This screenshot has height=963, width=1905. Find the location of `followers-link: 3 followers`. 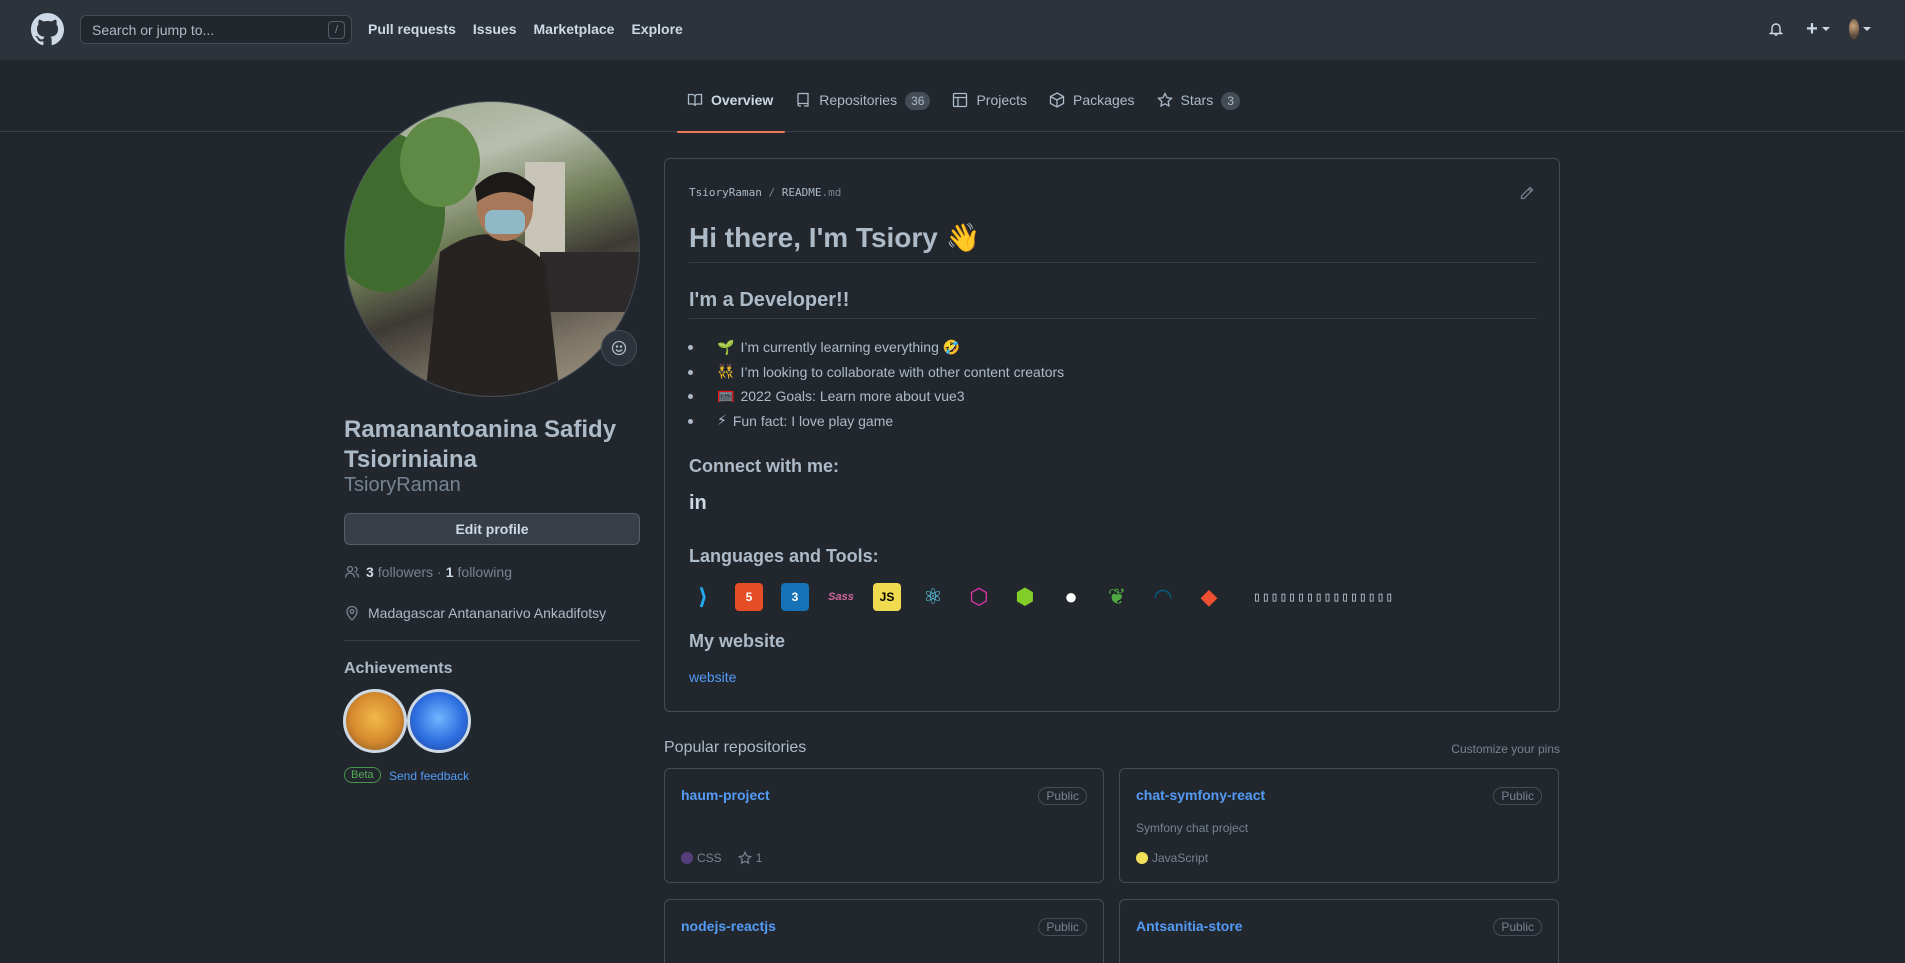

followers-link: 3 followers is located at coordinates (399, 572).